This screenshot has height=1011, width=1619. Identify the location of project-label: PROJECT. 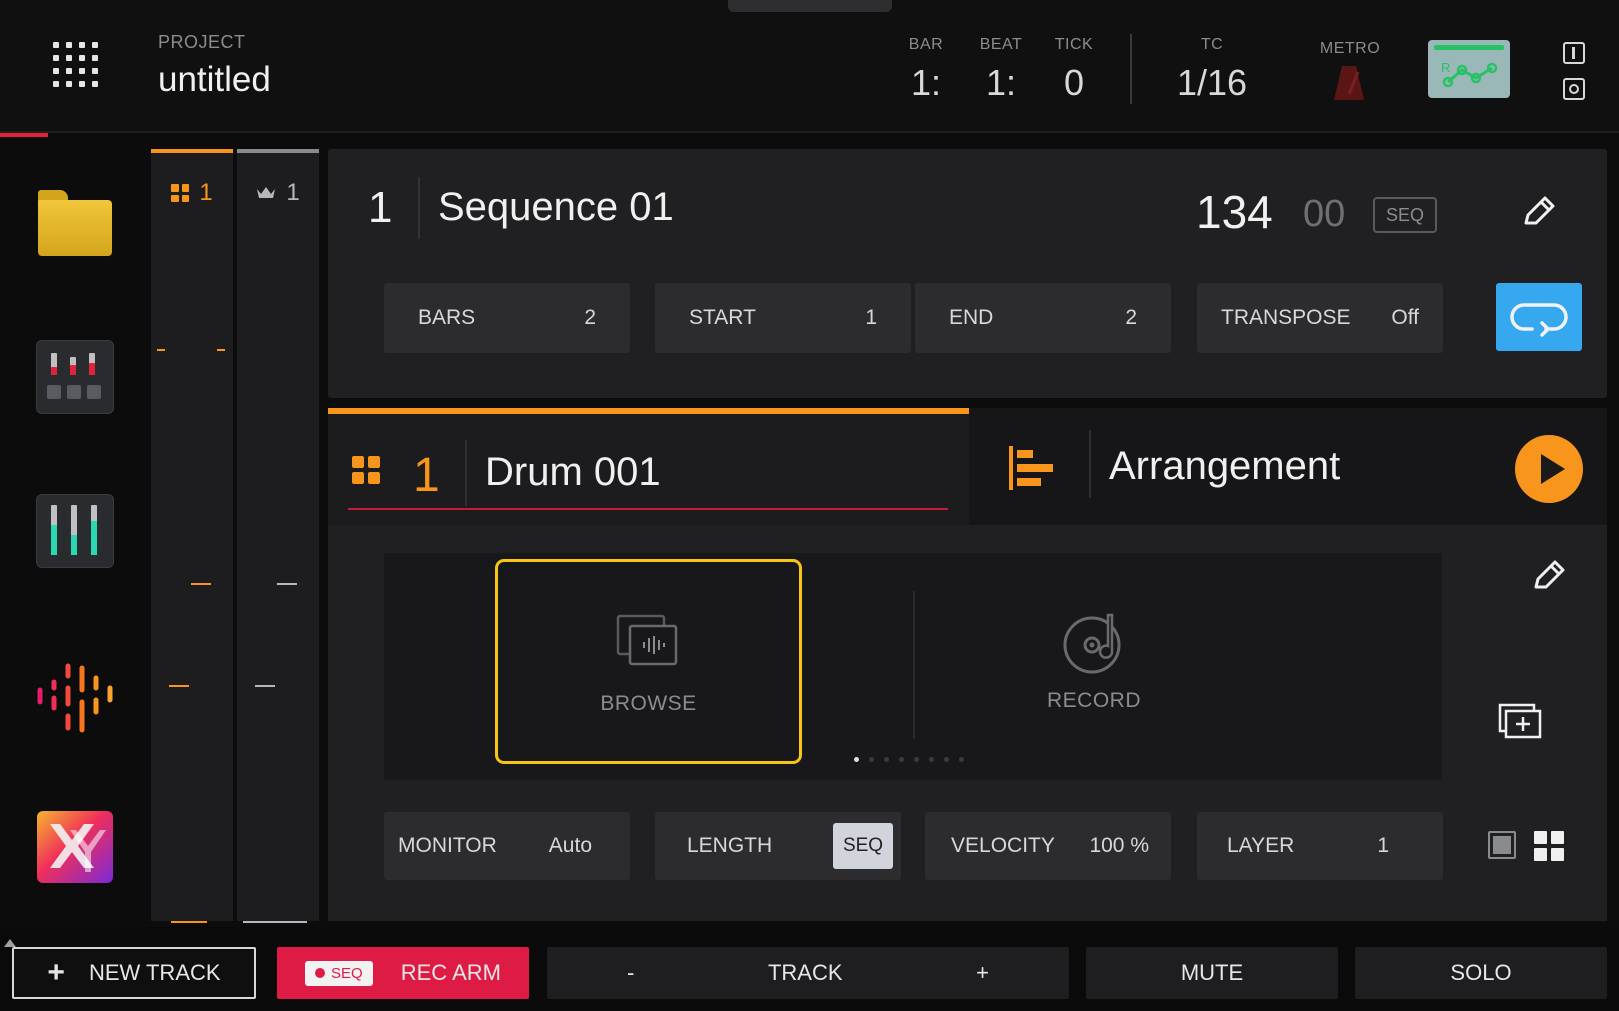
(202, 42).